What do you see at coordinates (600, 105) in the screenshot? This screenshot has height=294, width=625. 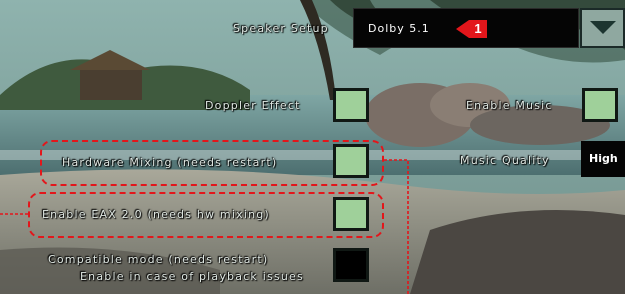 I see `enable-music-checkbox` at bounding box center [600, 105].